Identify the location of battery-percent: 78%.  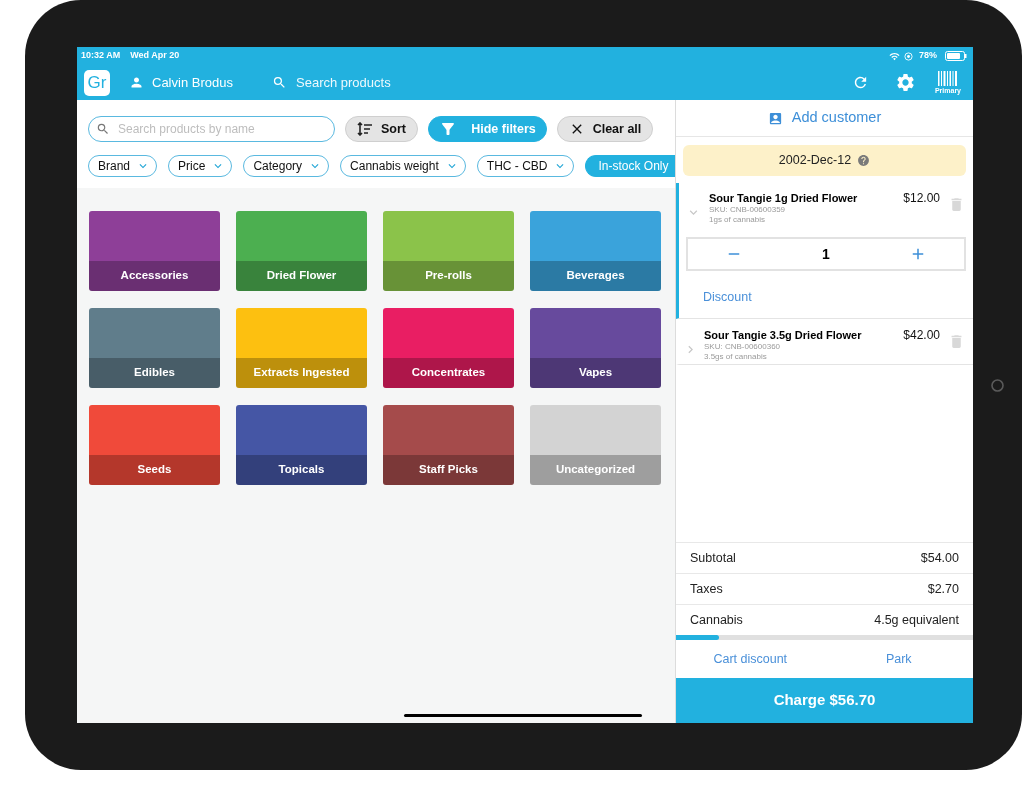
(928, 56).